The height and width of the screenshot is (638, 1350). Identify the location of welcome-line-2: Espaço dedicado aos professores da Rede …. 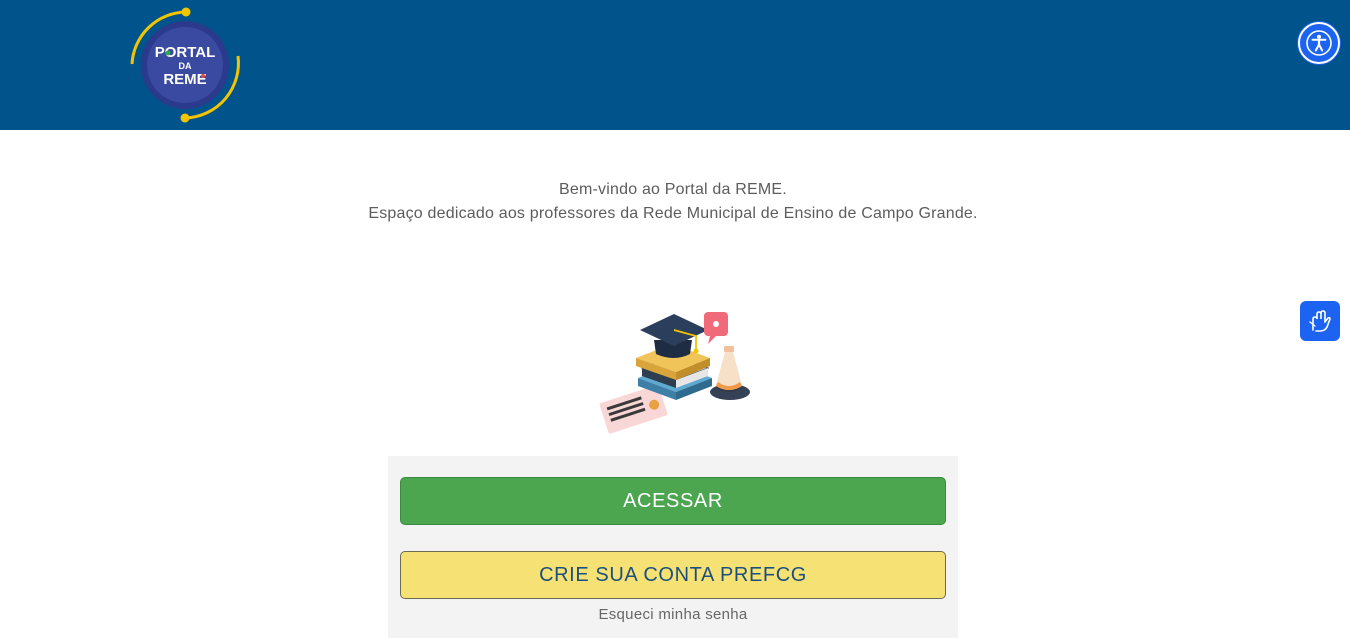
(673, 213).